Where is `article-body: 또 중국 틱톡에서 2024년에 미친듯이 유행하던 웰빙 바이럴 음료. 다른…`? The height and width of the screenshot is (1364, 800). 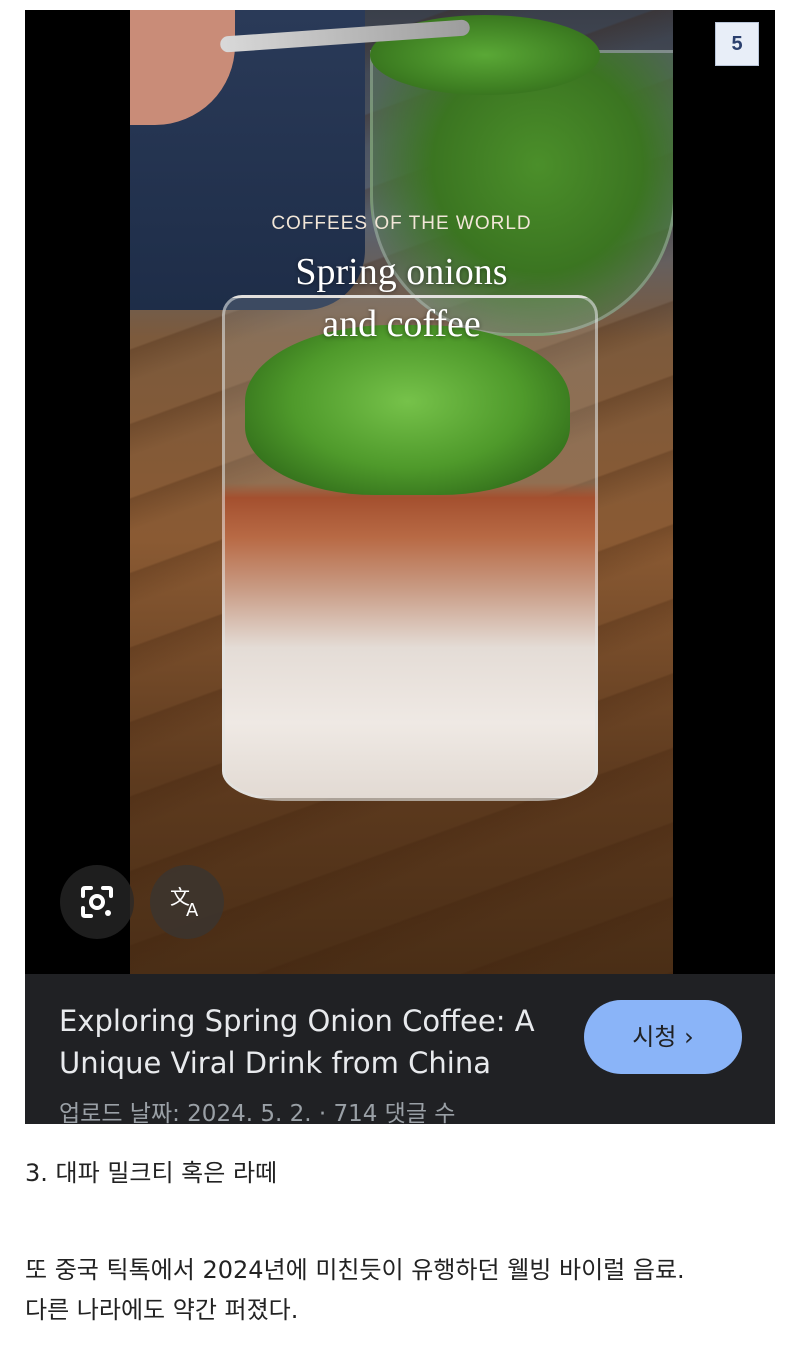
article-body: 또 중국 틱톡에서 2024년에 미친듯이 유행하던 웰빙 바이럴 음료. 다른… is located at coordinates (405, 1290).